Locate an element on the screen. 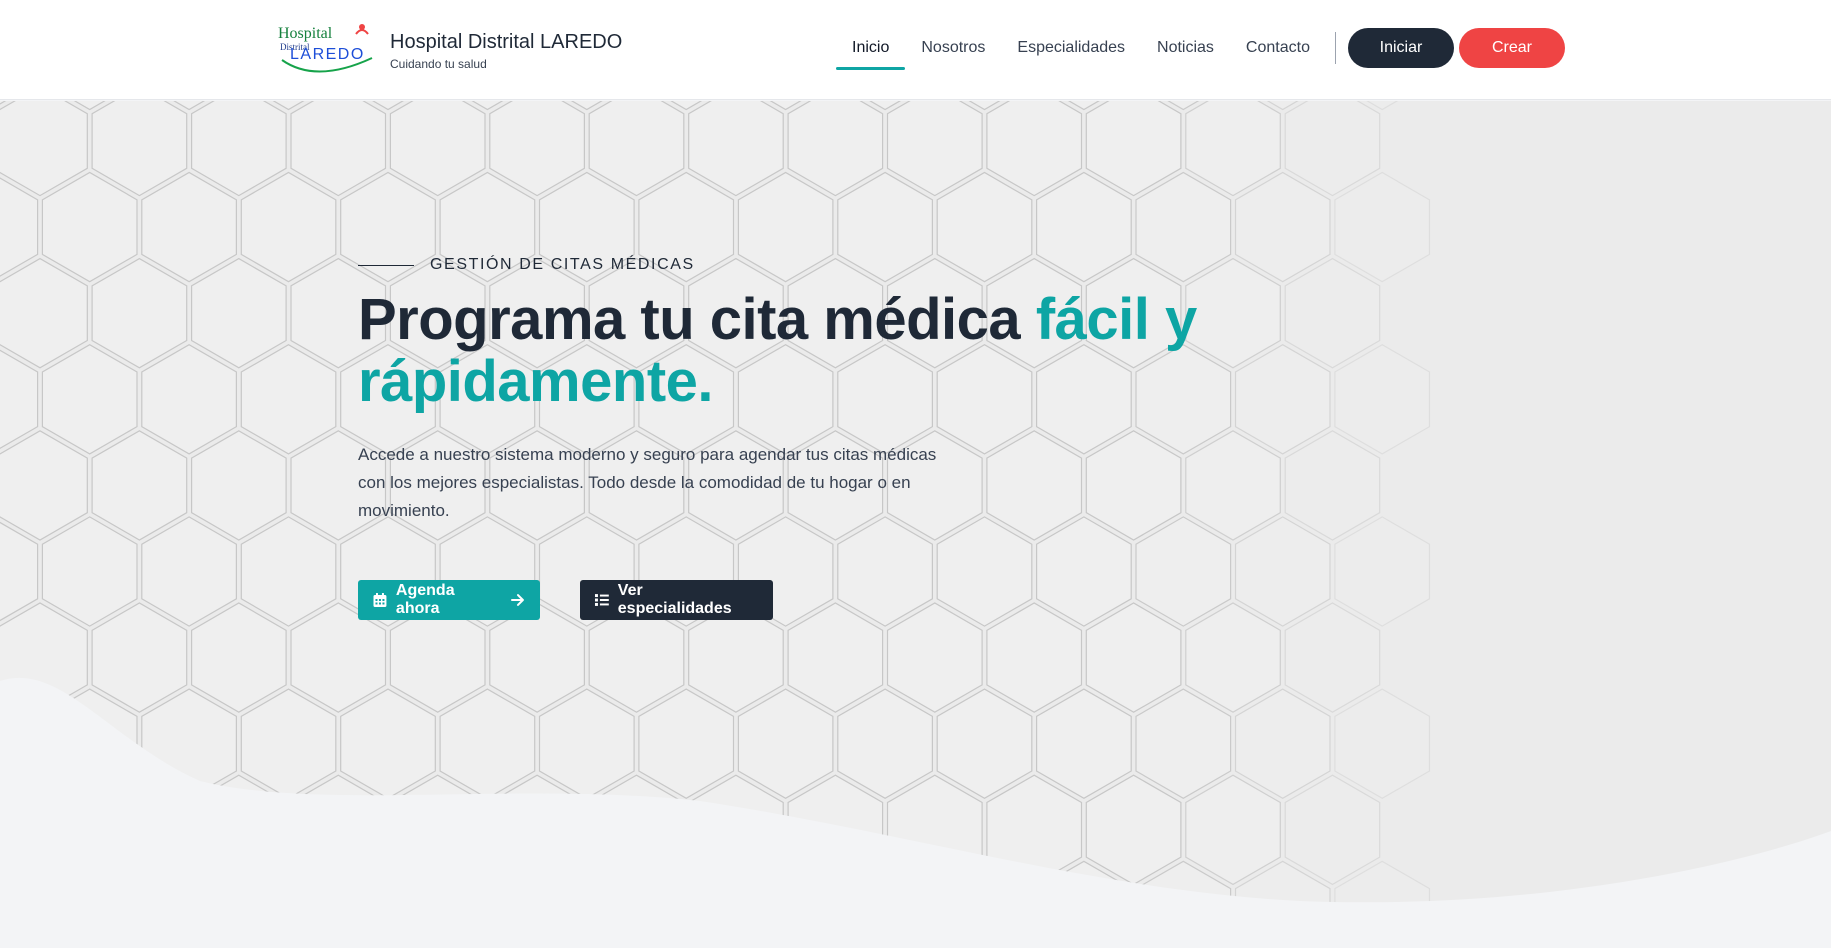 This screenshot has width=1831, height=948. schedule-now-button: Agenda ahora is located at coordinates (449, 600).